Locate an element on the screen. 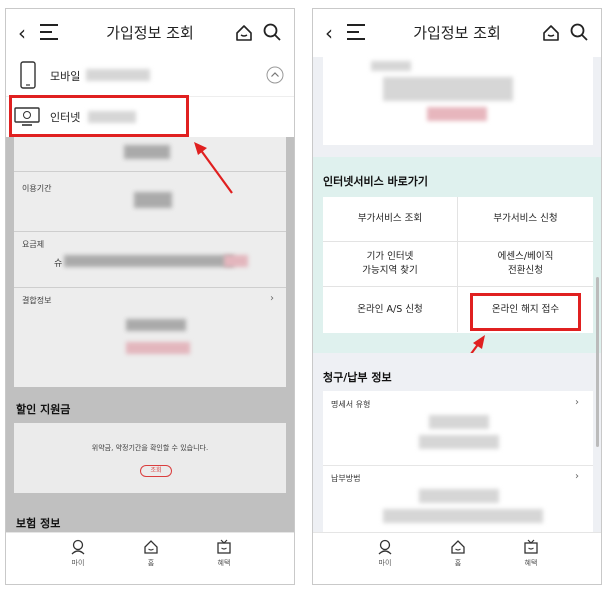 The image size is (607, 590). top-info-card is located at coordinates (457, 107).